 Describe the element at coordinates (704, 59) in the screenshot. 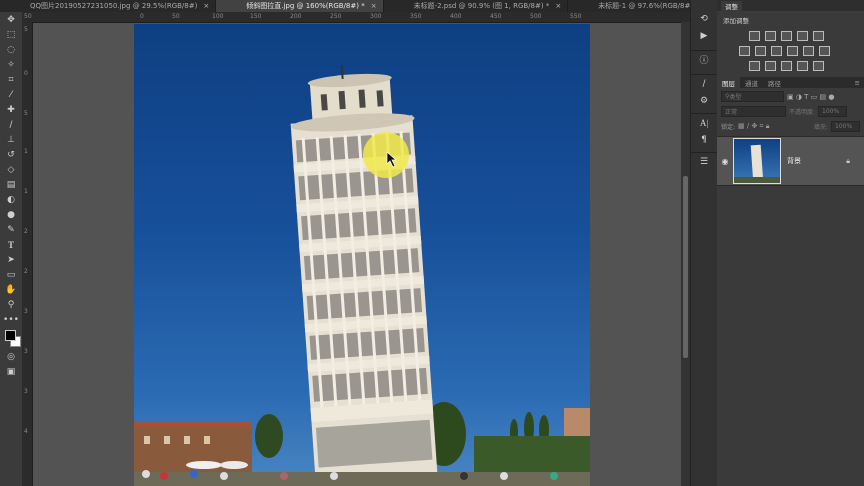

I see `info-panel-icon: ⓘ` at that location.